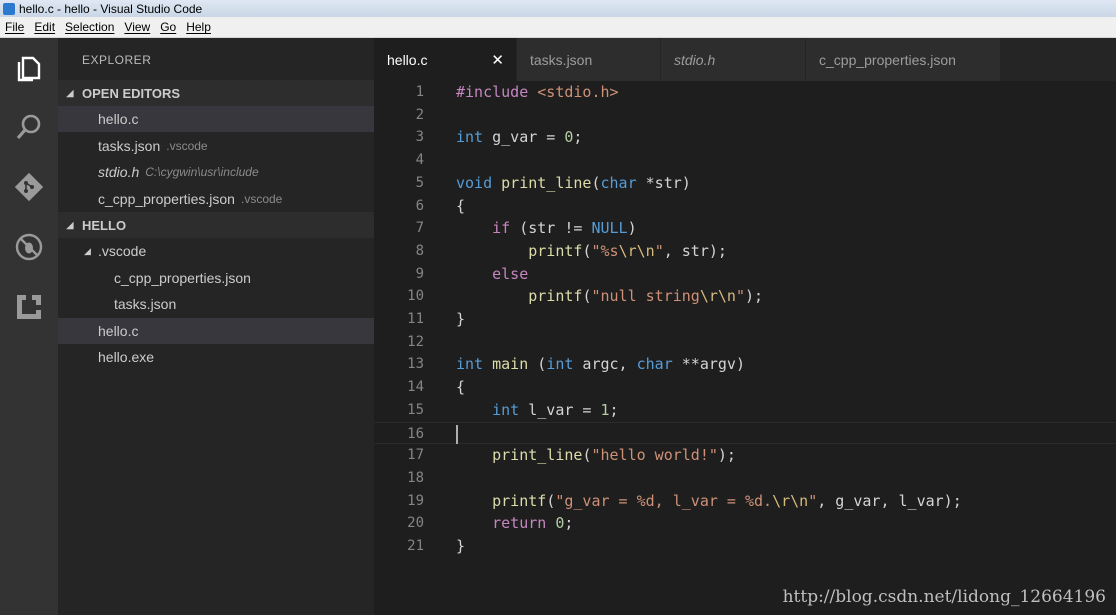 The image size is (1116, 615). What do you see at coordinates (216, 304) in the screenshot?
I see `tree-item: tasks.json` at bounding box center [216, 304].